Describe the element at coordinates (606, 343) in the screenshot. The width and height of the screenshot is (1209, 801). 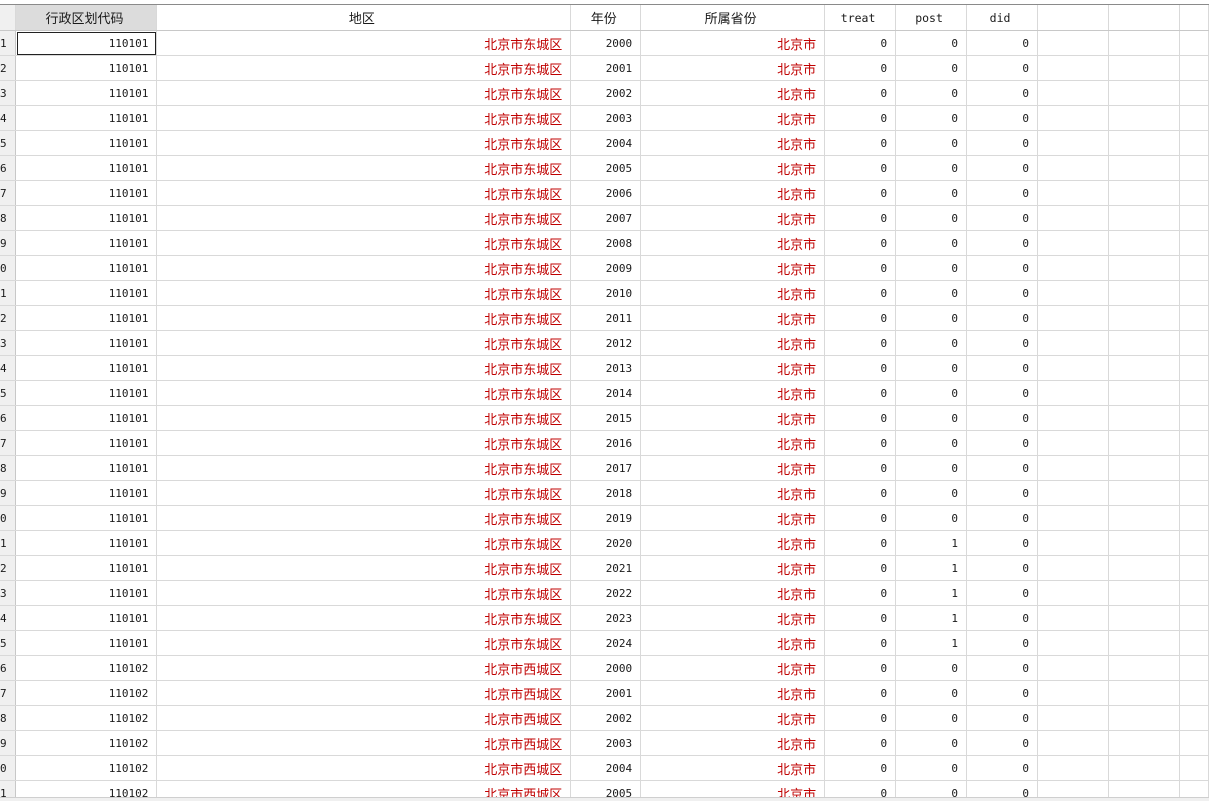
I see `cell-year: 2012` at that location.